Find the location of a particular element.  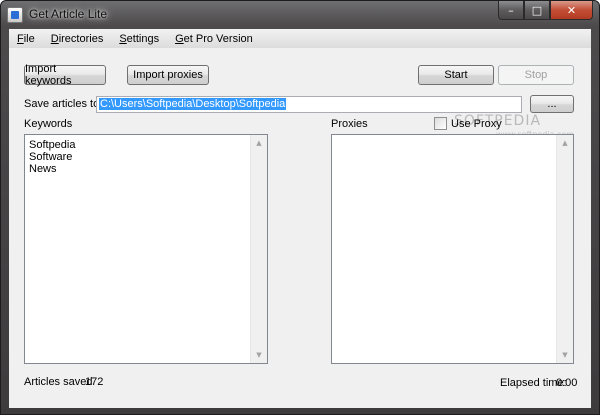

menu-file-accel: F is located at coordinates (20, 38).